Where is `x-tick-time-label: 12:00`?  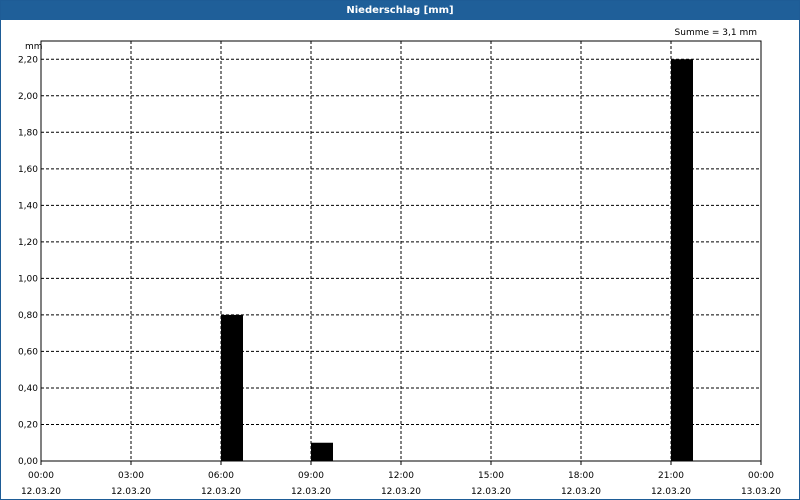
x-tick-time-label: 12:00 is located at coordinates (401, 476).